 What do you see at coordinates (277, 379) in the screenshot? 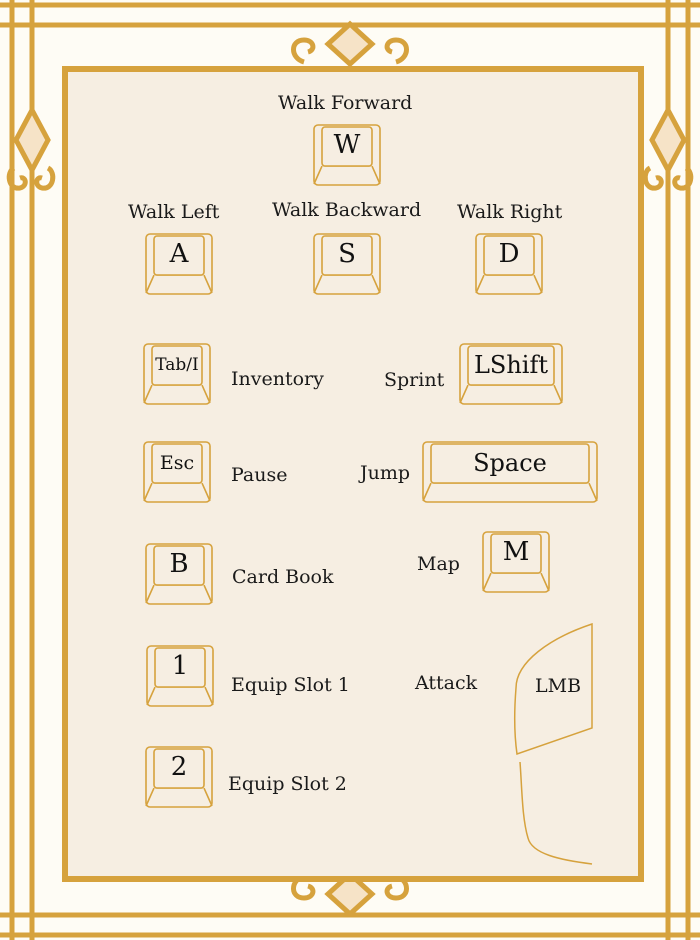
I see `inventory-label: Inventory` at bounding box center [277, 379].